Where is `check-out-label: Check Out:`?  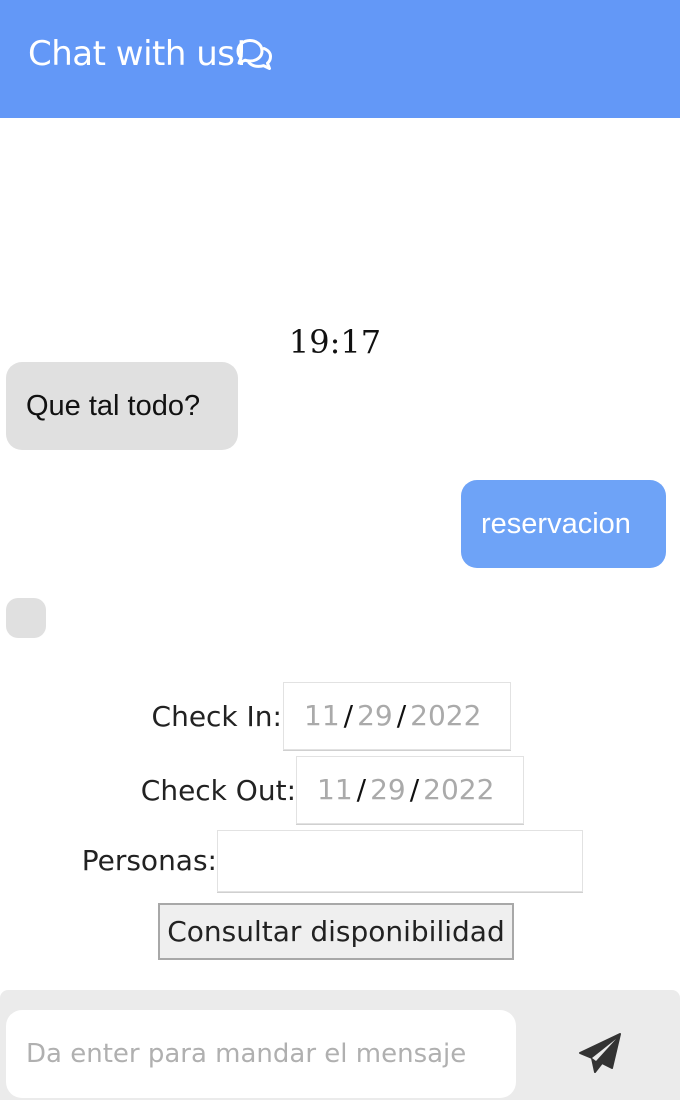
check-out-label: Check Out: is located at coordinates (218, 790).